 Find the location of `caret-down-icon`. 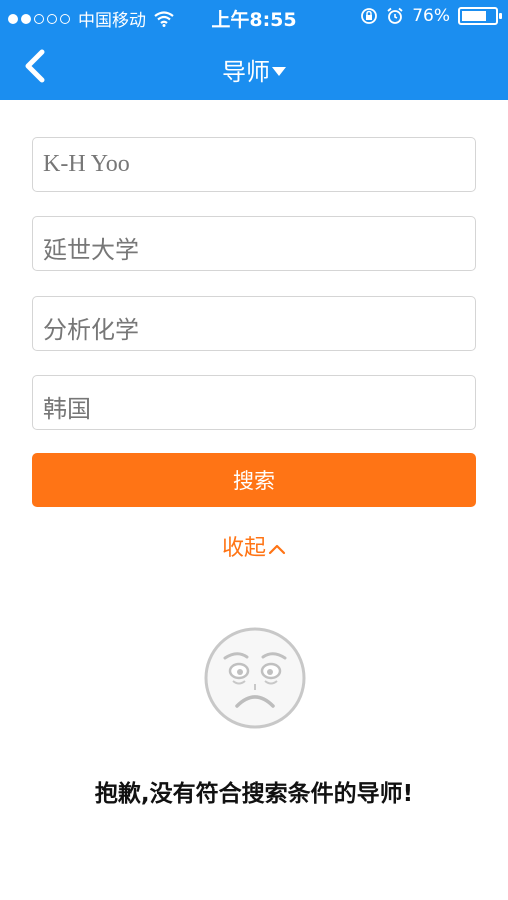

caret-down-icon is located at coordinates (279, 71).